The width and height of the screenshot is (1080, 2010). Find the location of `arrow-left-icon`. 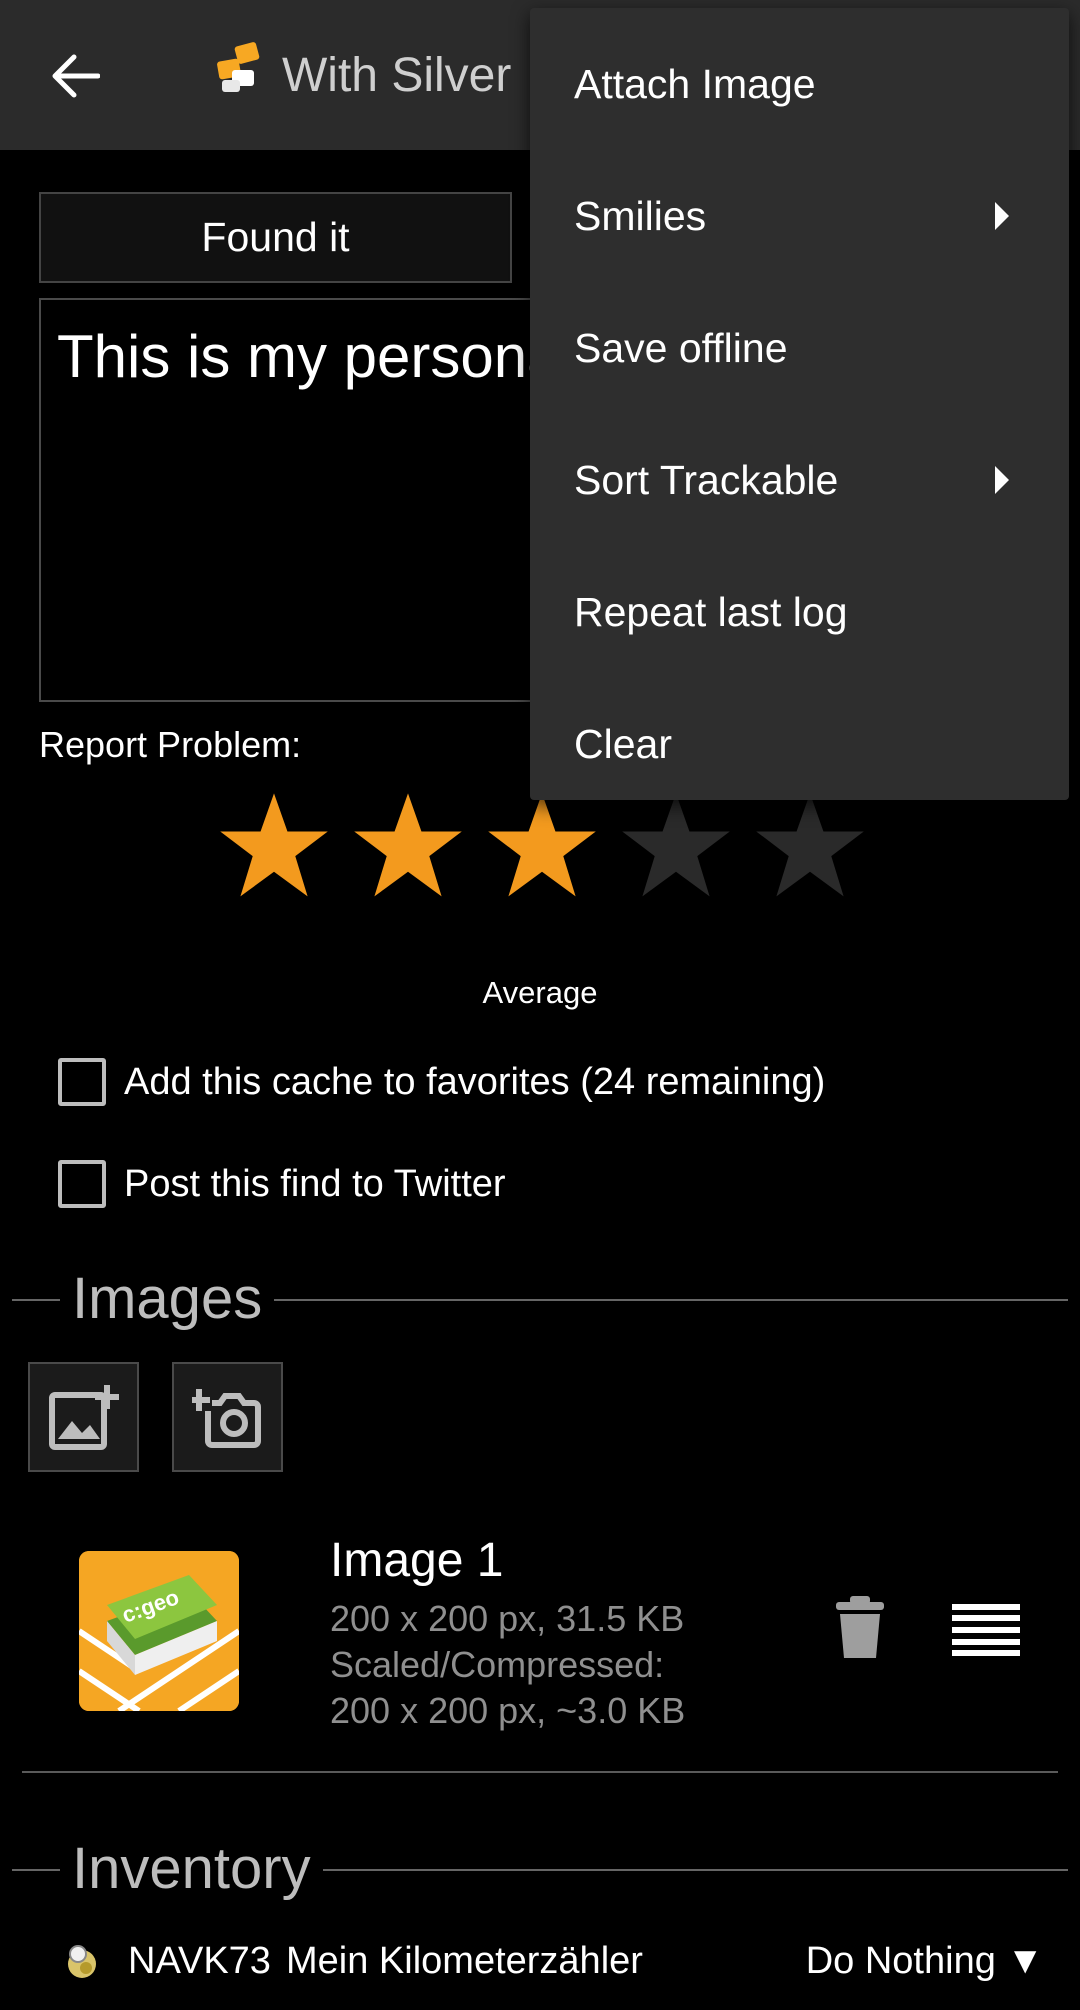

arrow-left-icon is located at coordinates (76, 76).